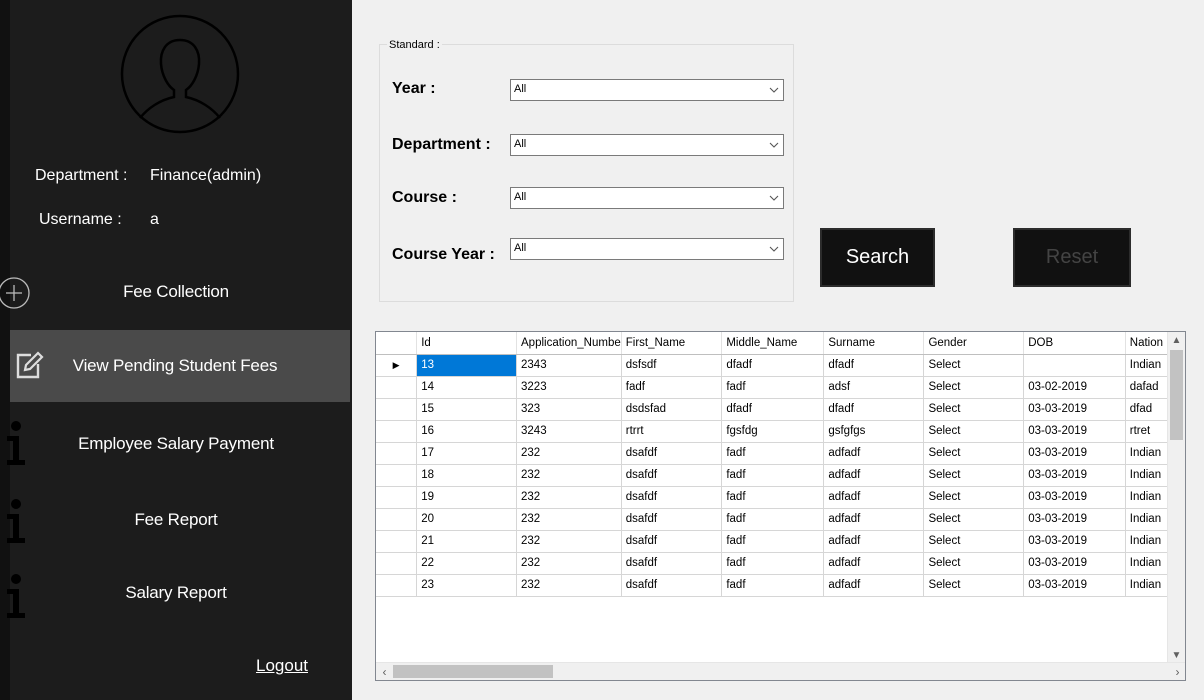 This screenshot has width=1204, height=700. Describe the element at coordinates (1074, 365) in the screenshot. I see `table-cell` at that location.